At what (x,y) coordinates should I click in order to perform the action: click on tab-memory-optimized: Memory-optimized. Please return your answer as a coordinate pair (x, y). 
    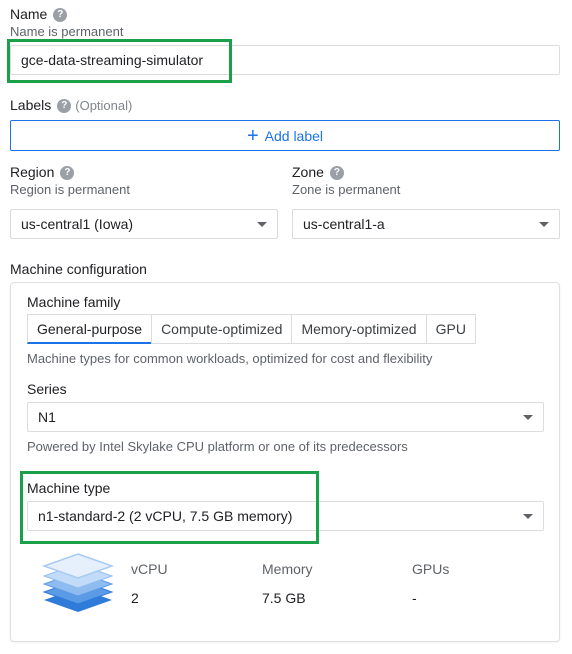
    Looking at the image, I should click on (359, 329).